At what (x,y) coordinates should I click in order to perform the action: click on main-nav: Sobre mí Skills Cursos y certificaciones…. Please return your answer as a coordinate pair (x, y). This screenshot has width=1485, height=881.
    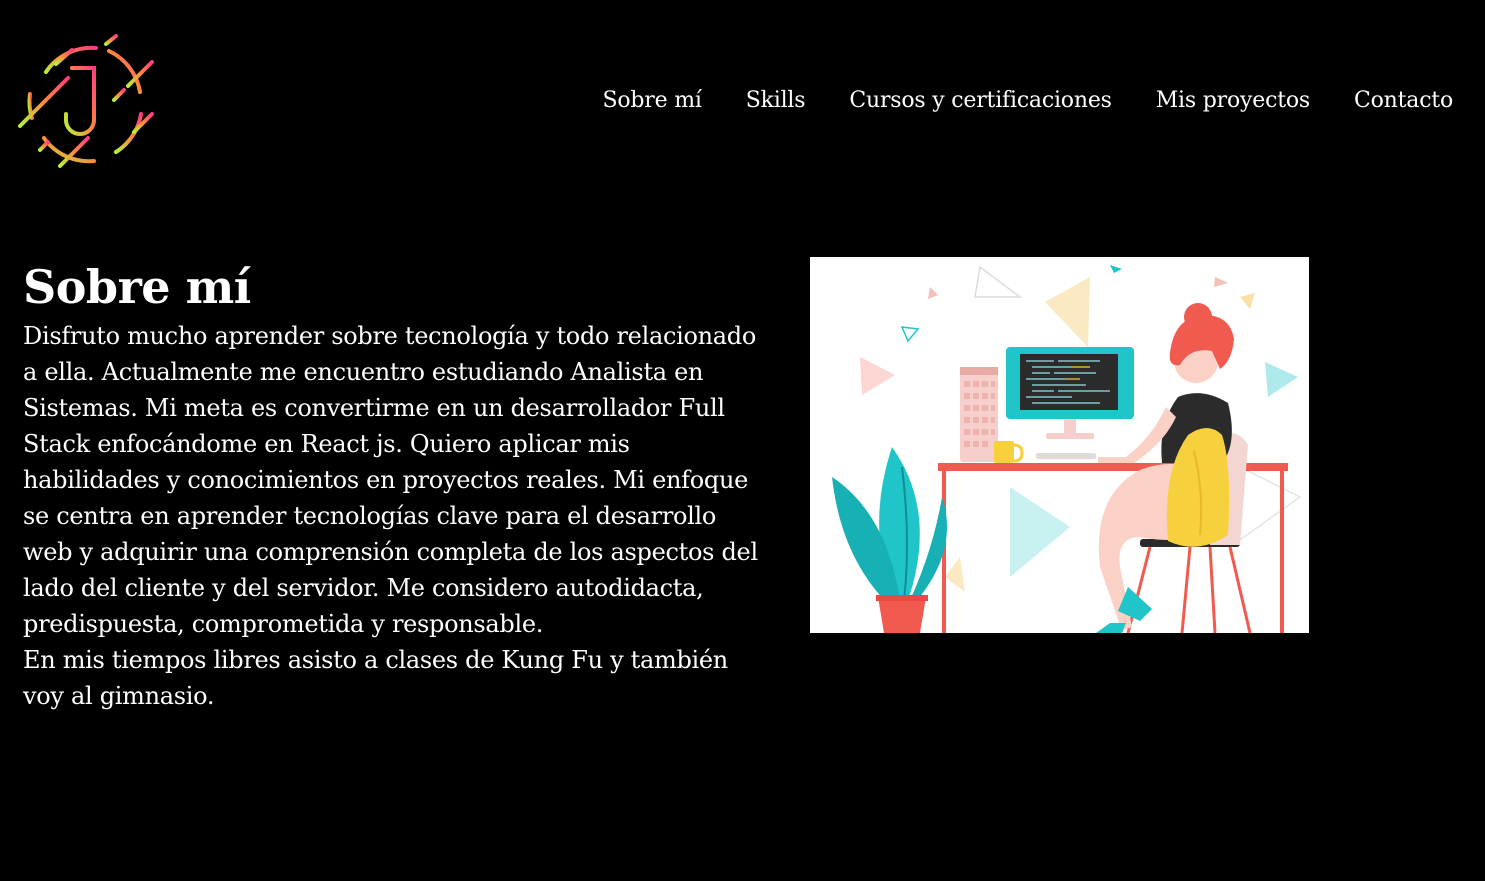
    Looking at the image, I should click on (1028, 100).